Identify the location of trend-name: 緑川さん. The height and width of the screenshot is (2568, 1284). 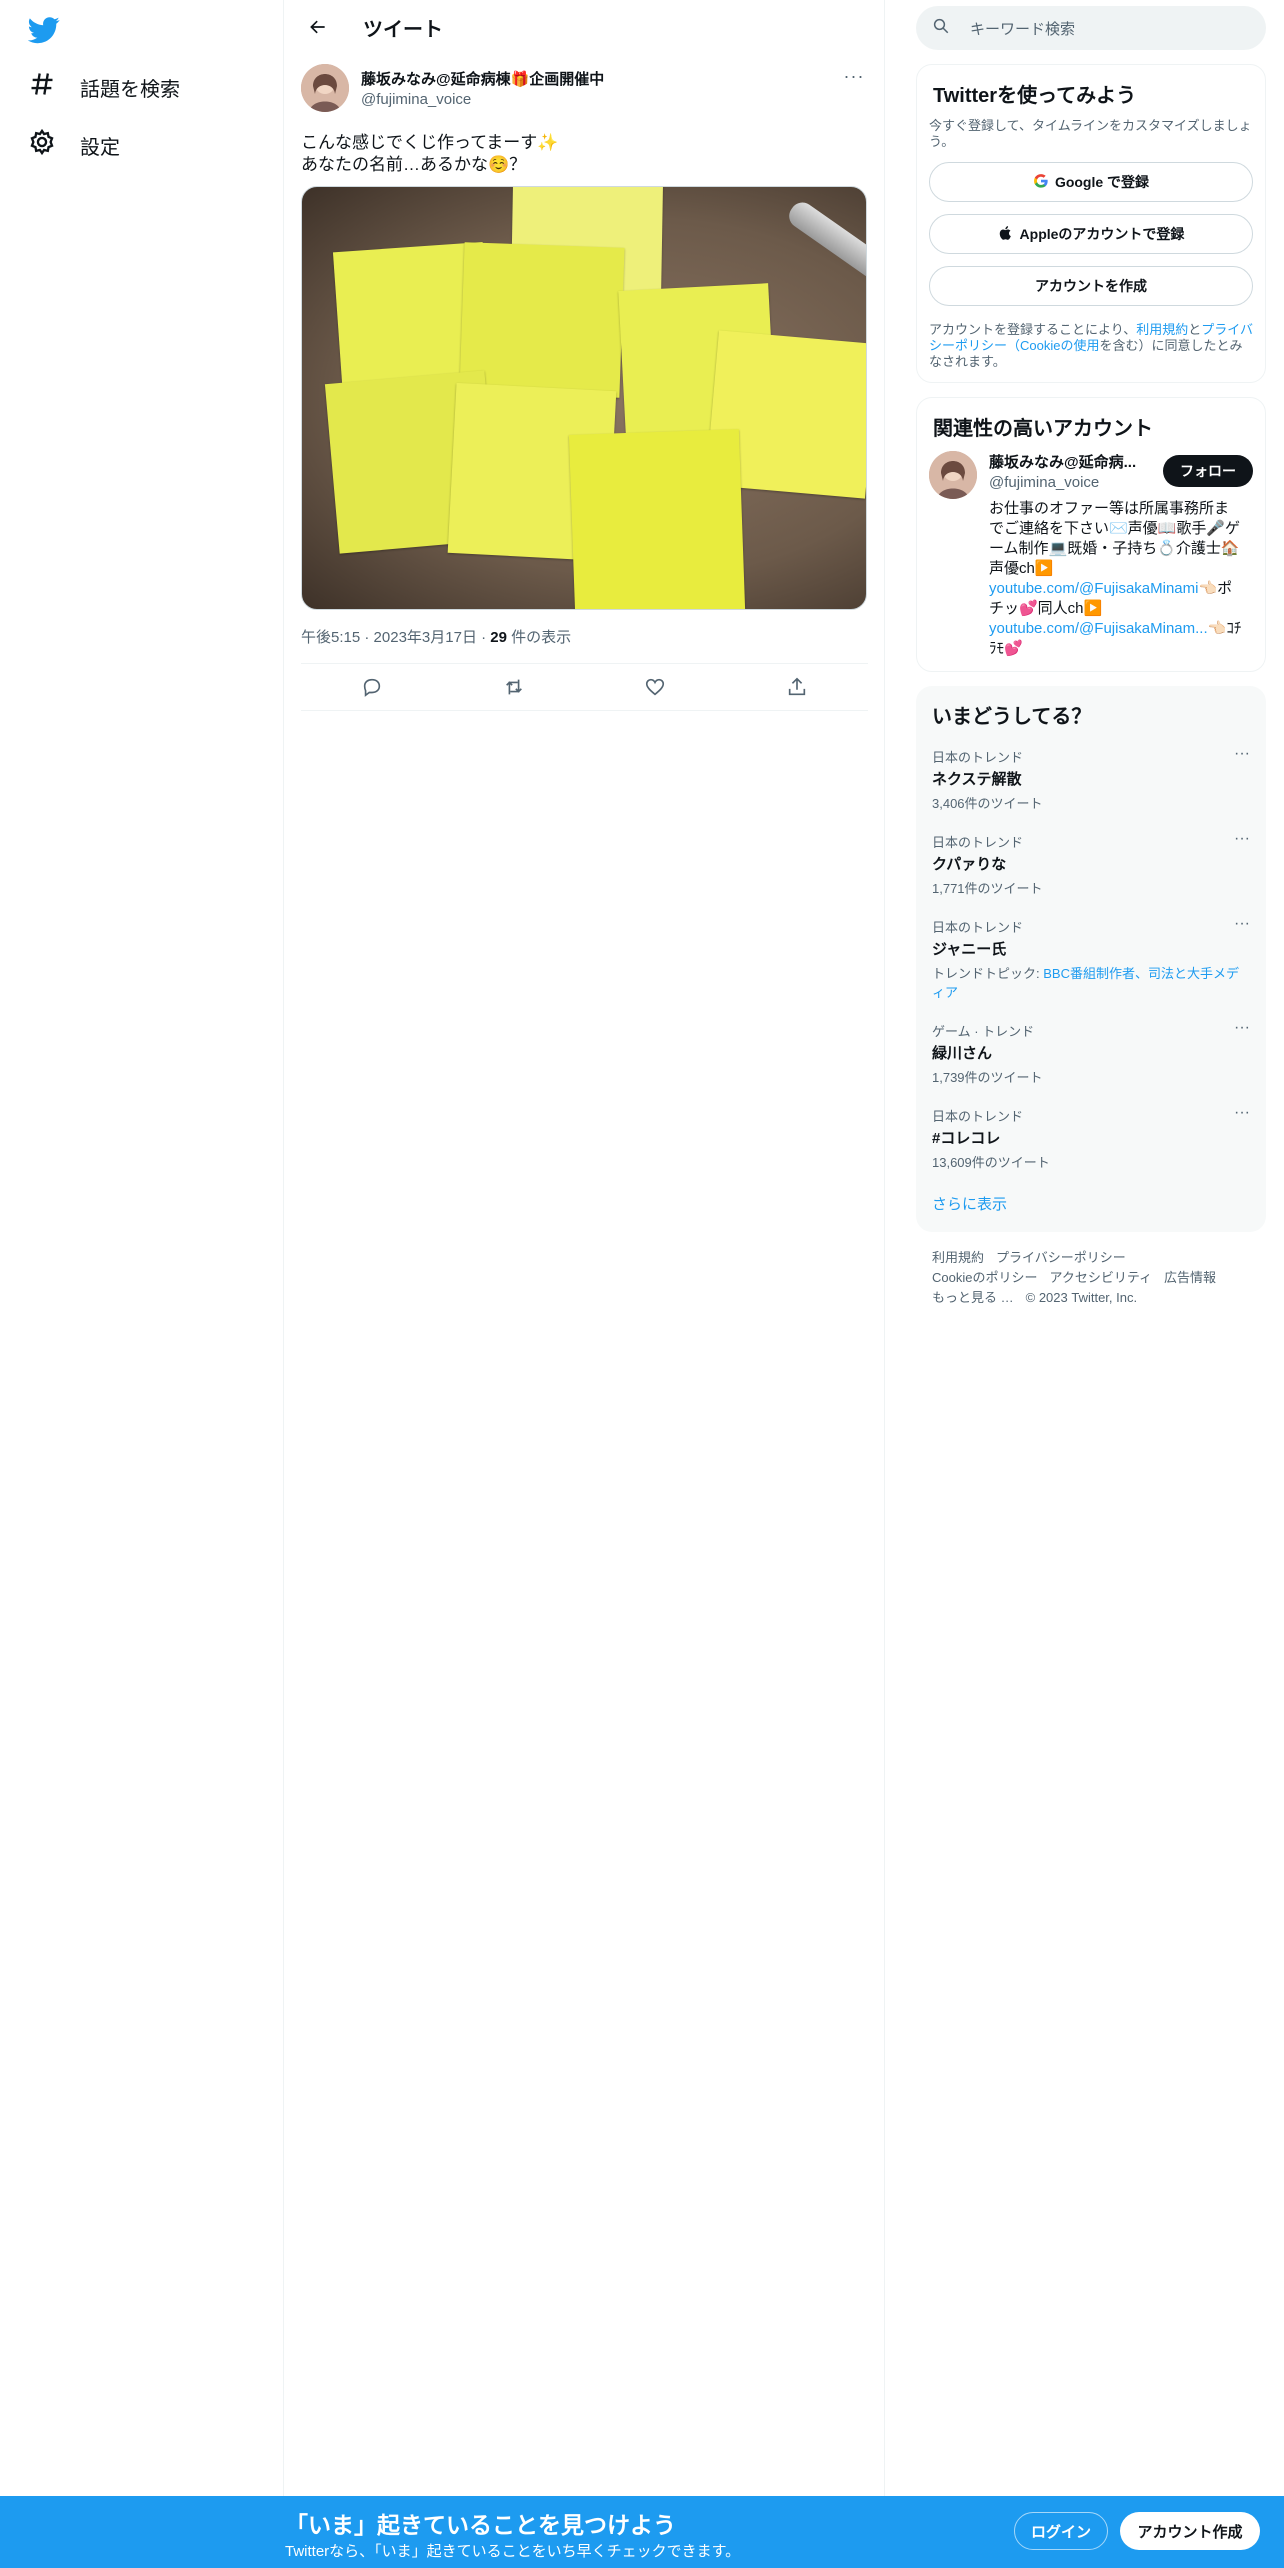
(962, 1053).